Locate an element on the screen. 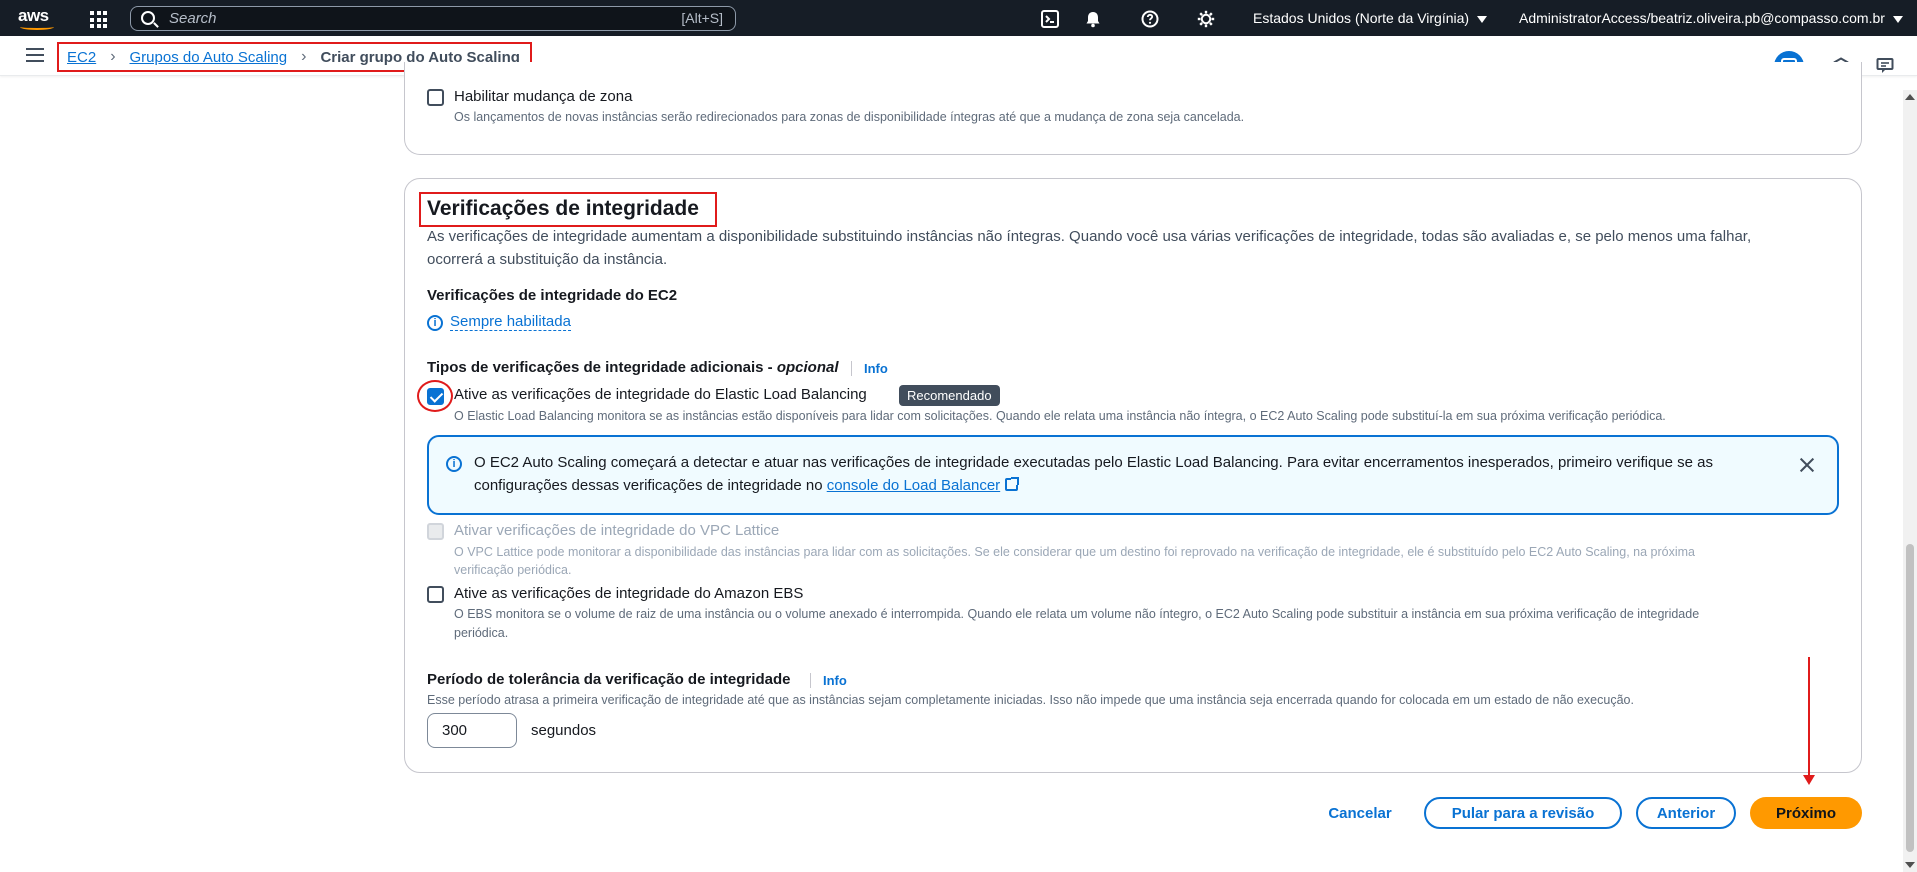  search-shortcut-hint: [Alt+S] is located at coordinates (702, 18).